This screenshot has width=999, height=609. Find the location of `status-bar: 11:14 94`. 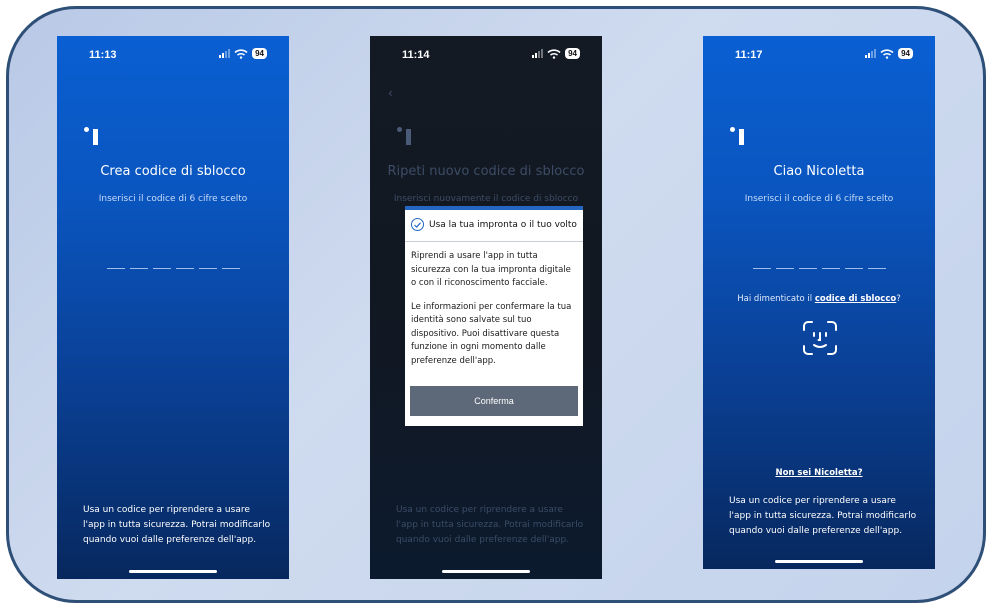

status-bar: 11:14 94 is located at coordinates (486, 55).